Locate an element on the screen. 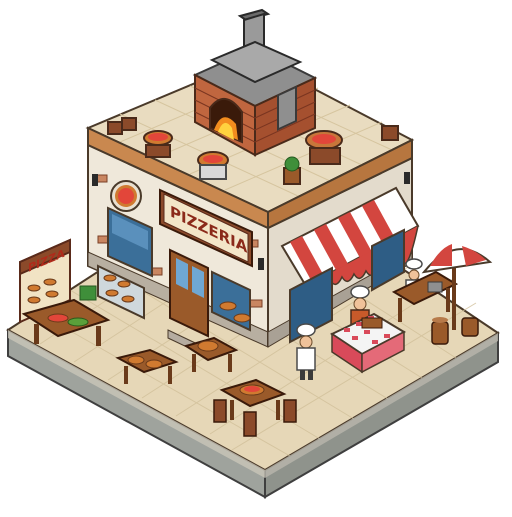 The height and width of the screenshot is (517, 512). roof-table-icon is located at coordinates (325, 156).